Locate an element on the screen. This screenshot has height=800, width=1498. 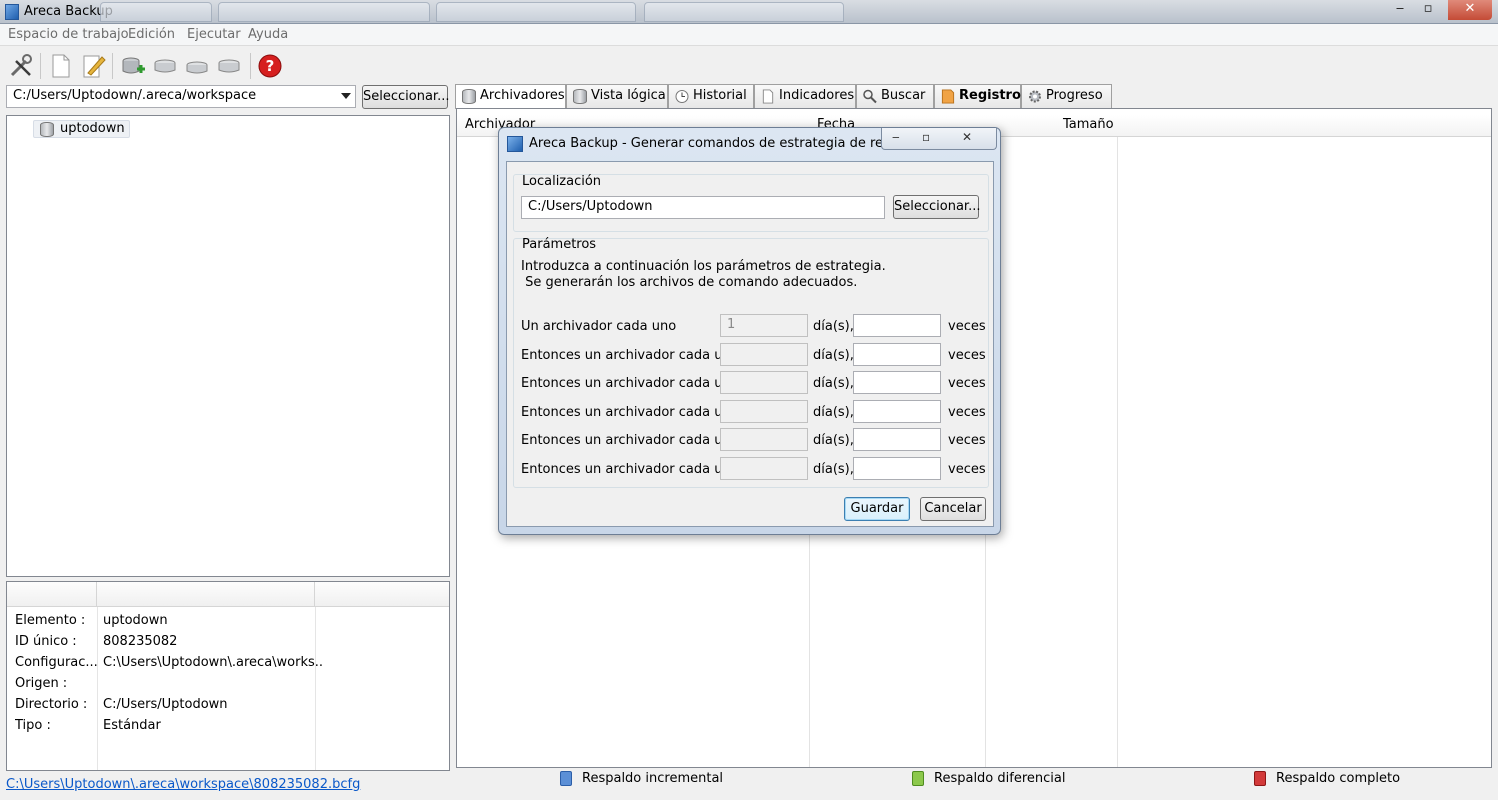
new-document-icon is located at coordinates (61, 66).